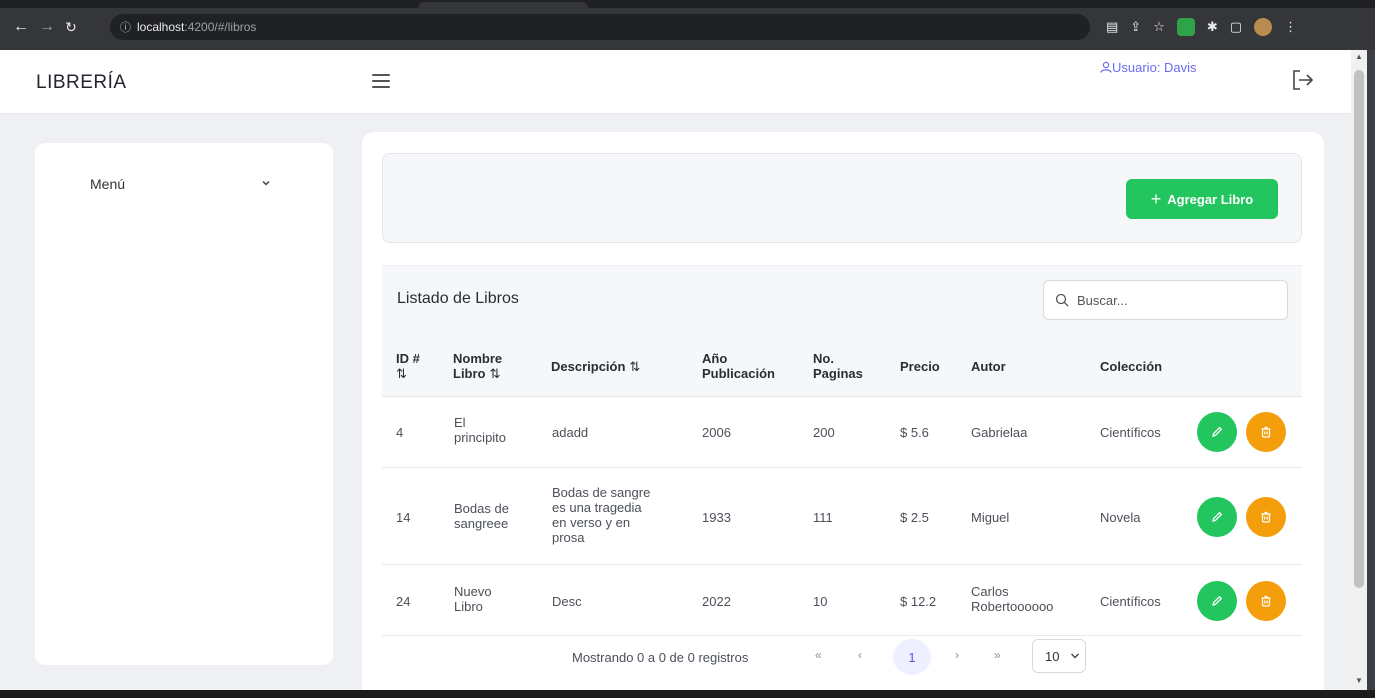  I want to click on cell-nombre-1: El, so click(460, 422).